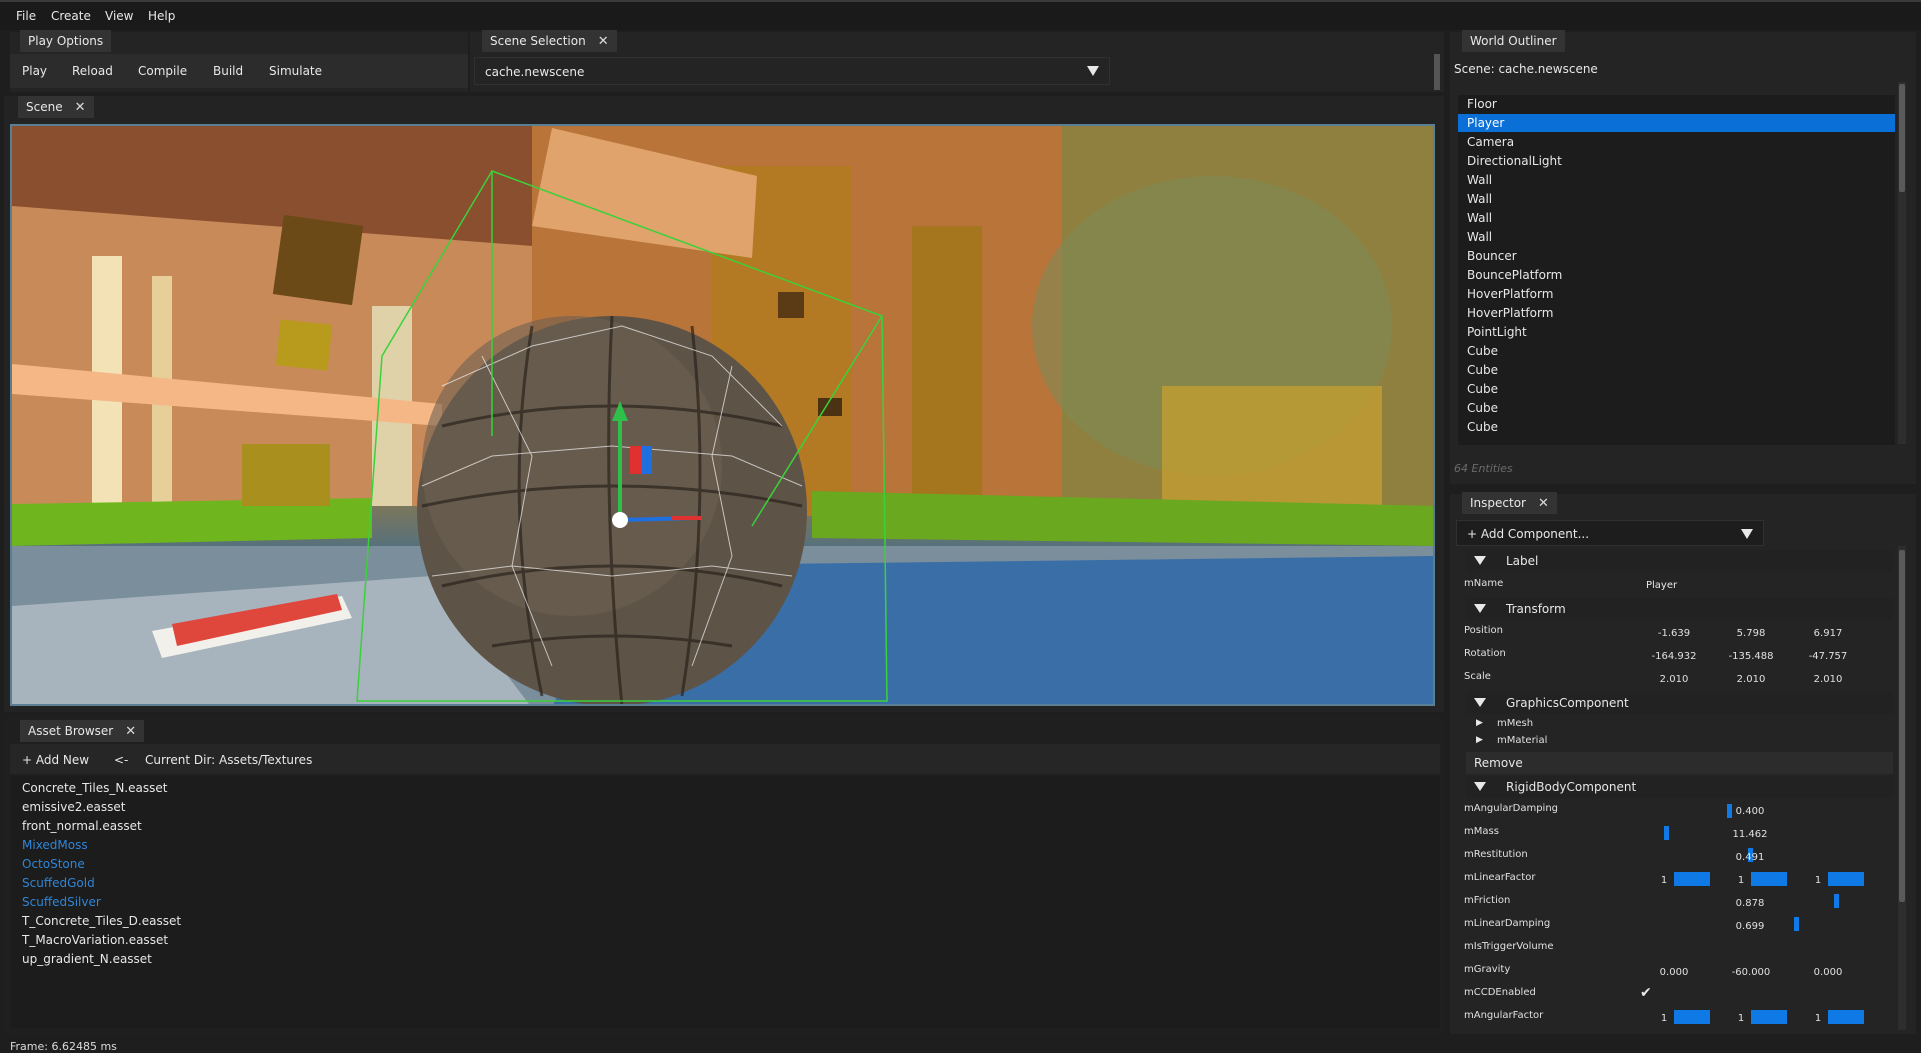 Image resolution: width=1921 pixels, height=1053 pixels. I want to click on entity-row: Camera, so click(1676, 142).